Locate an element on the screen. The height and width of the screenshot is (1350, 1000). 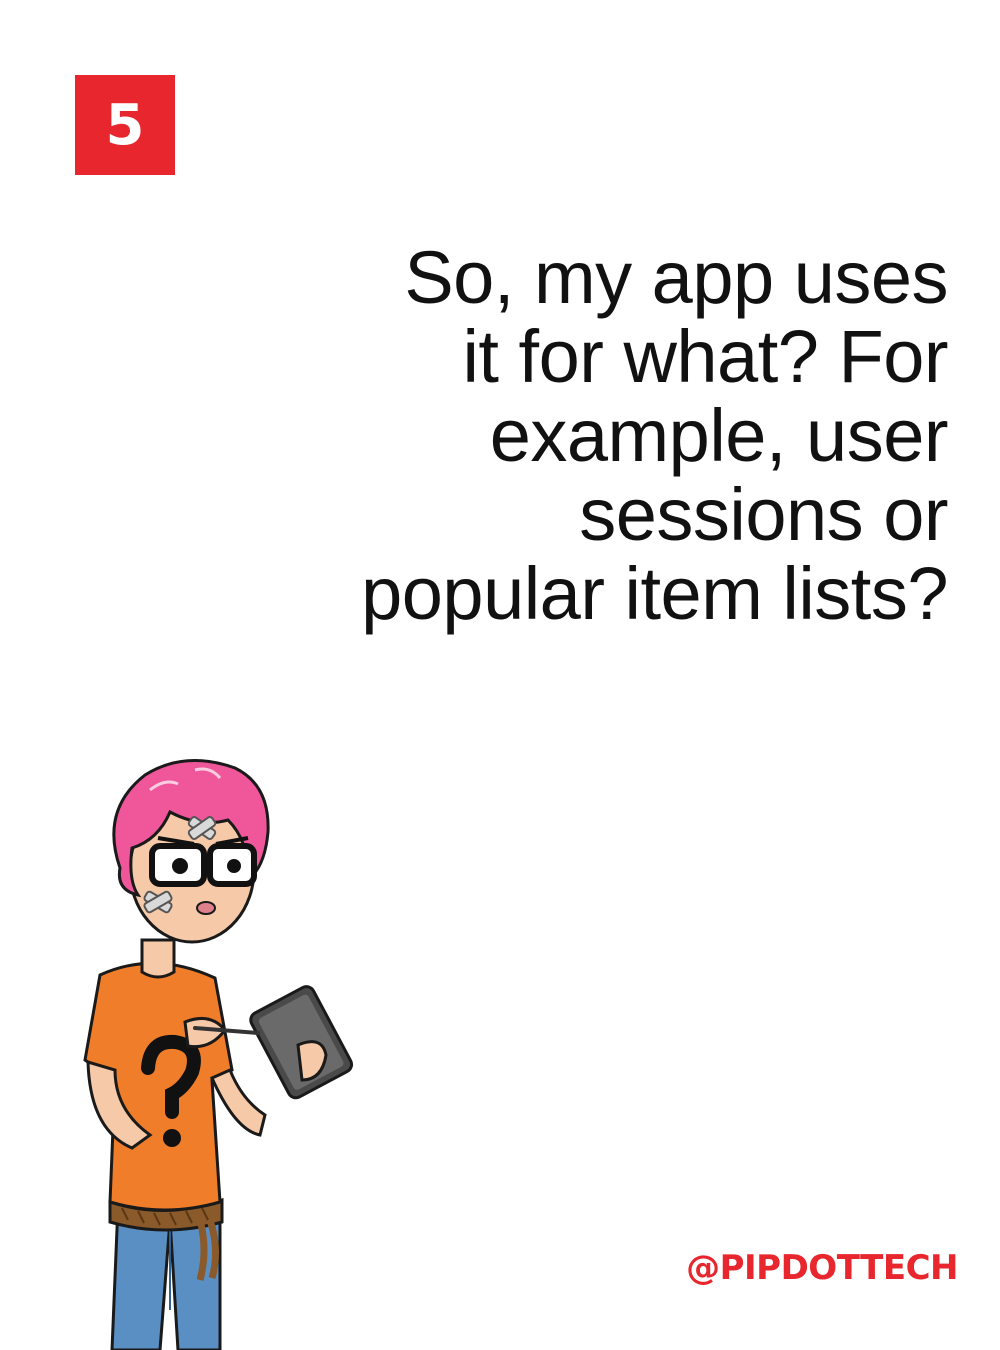
question-line: example, user is located at coordinates (719, 435).